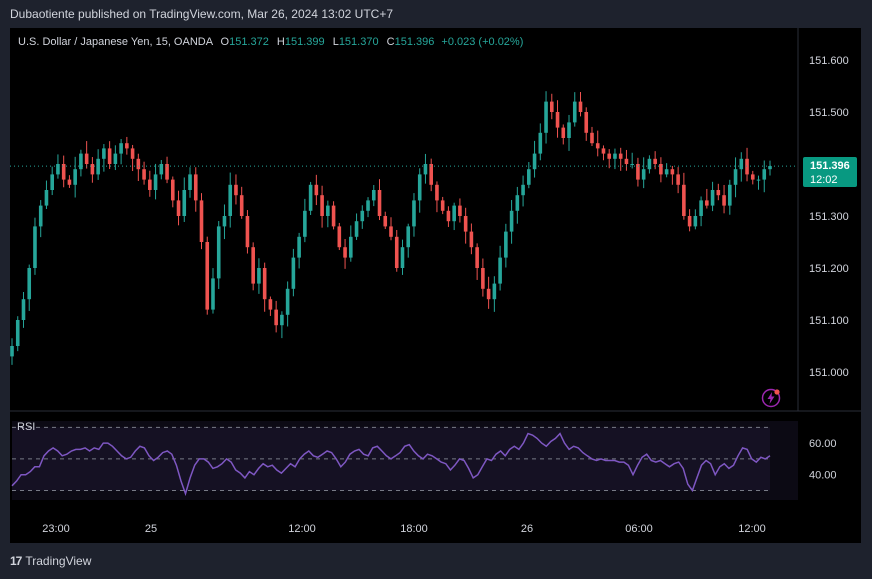 This screenshot has width=872, height=579. What do you see at coordinates (16, 561) in the screenshot?
I see `tradingview-logo-icon: 17` at bounding box center [16, 561].